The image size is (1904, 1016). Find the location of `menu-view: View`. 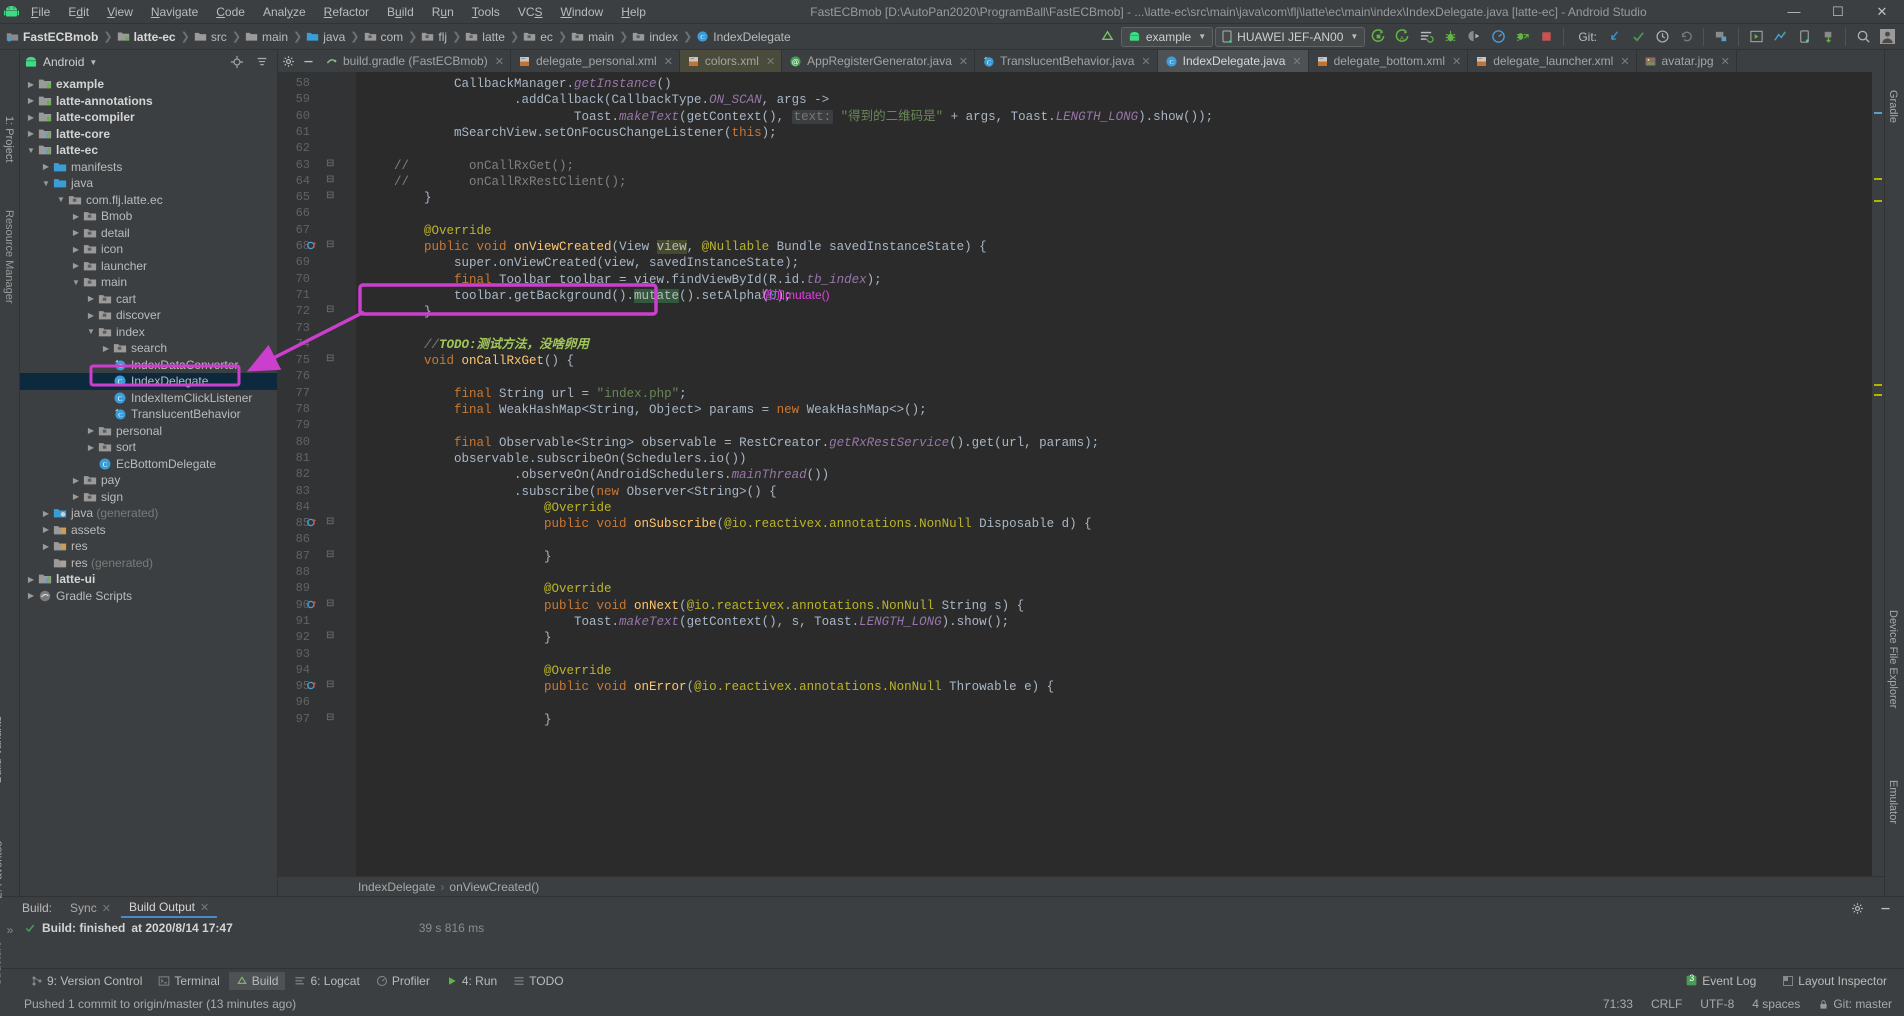

menu-view: View is located at coordinates (120, 12).